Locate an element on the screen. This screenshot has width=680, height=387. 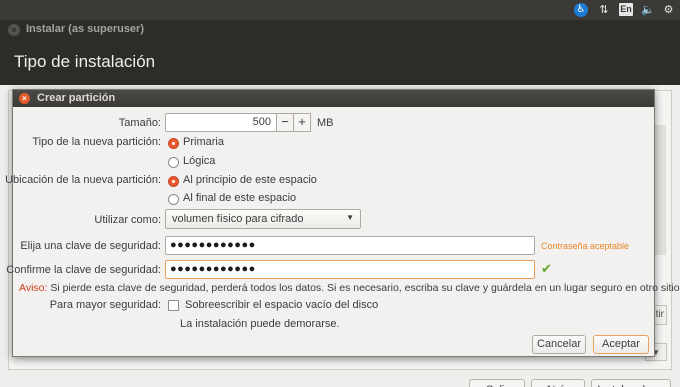
dialog-title: Crear partición is located at coordinates (76, 98).